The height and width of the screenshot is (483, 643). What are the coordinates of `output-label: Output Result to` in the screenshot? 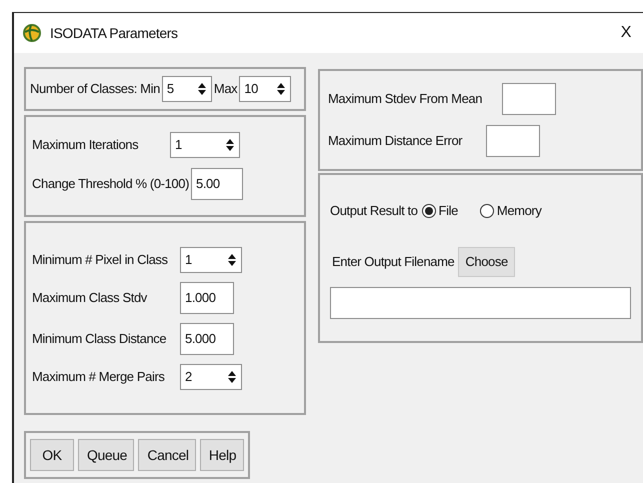 It's located at (374, 211).